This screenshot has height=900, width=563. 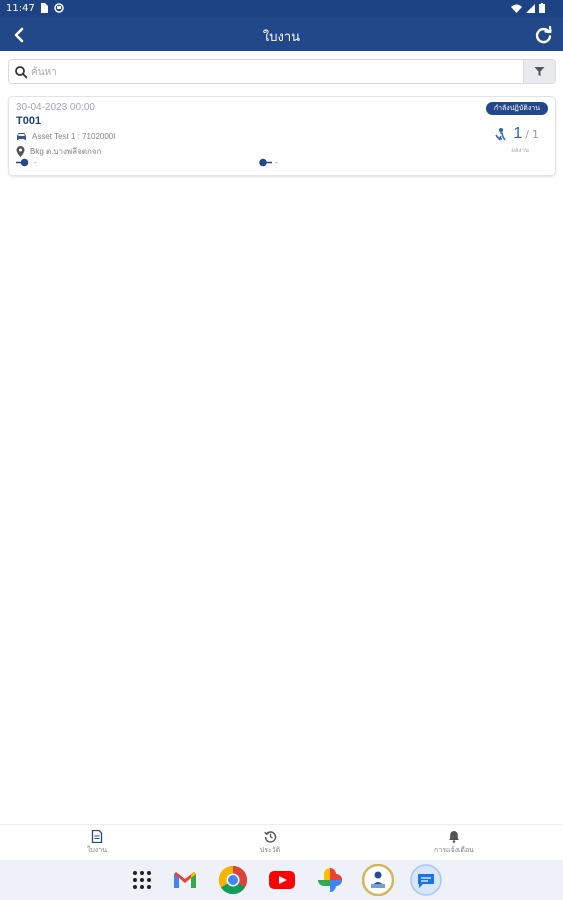 What do you see at coordinates (271, 72) in the screenshot?
I see `search-input` at bounding box center [271, 72].